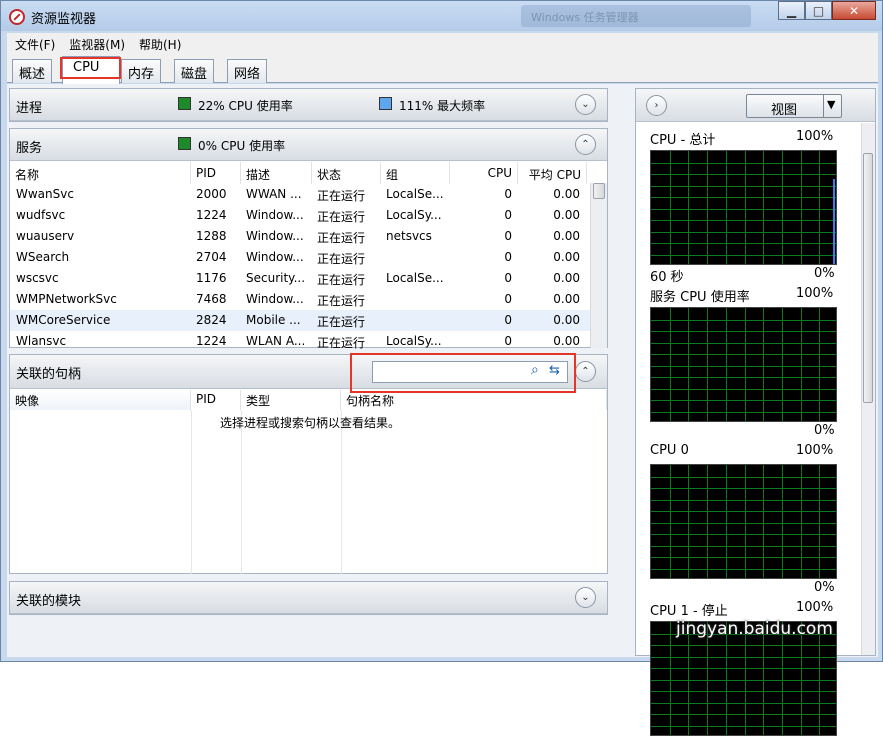  I want to click on processes-header: 进程 22% CPU 使用率 111% 最大频率 ⌄, so click(308, 105).